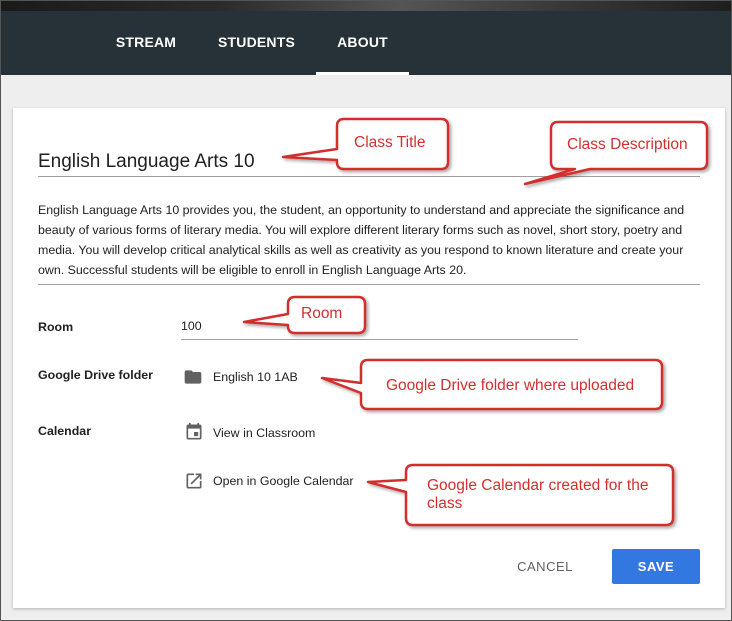  What do you see at coordinates (390, 142) in the screenshot?
I see `class-title-annotation: Class Title` at bounding box center [390, 142].